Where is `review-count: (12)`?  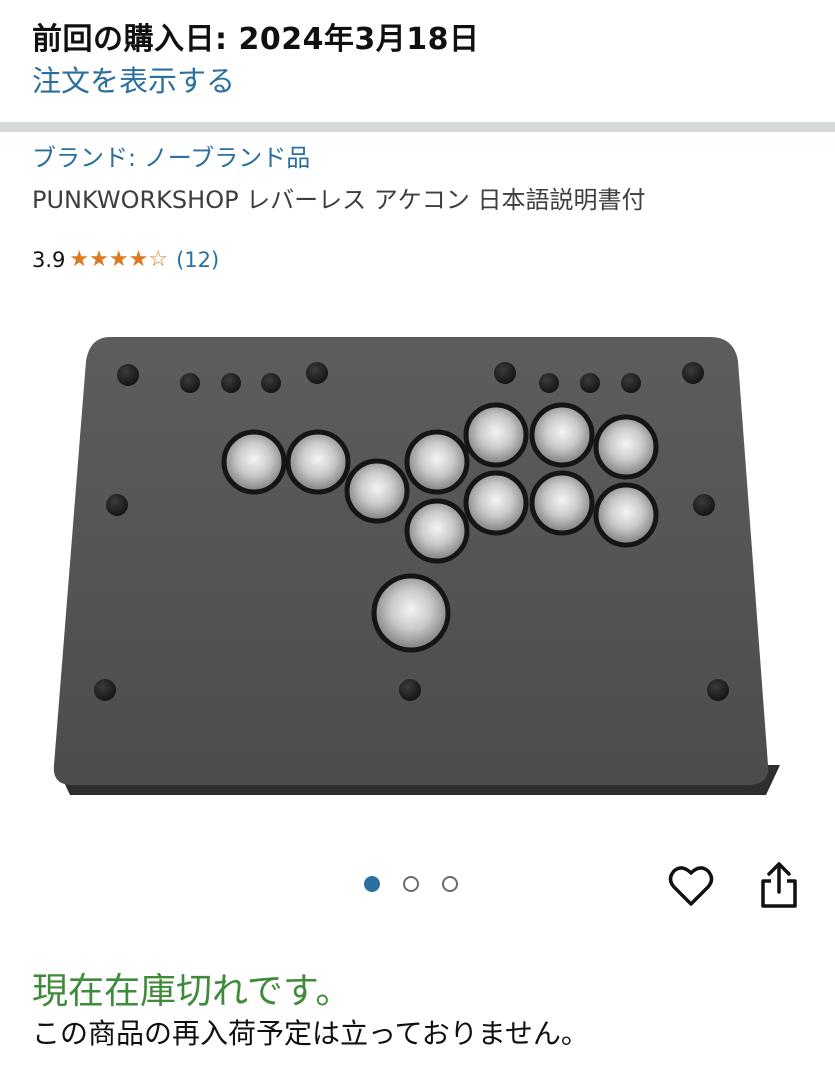
review-count: (12) is located at coordinates (197, 260).